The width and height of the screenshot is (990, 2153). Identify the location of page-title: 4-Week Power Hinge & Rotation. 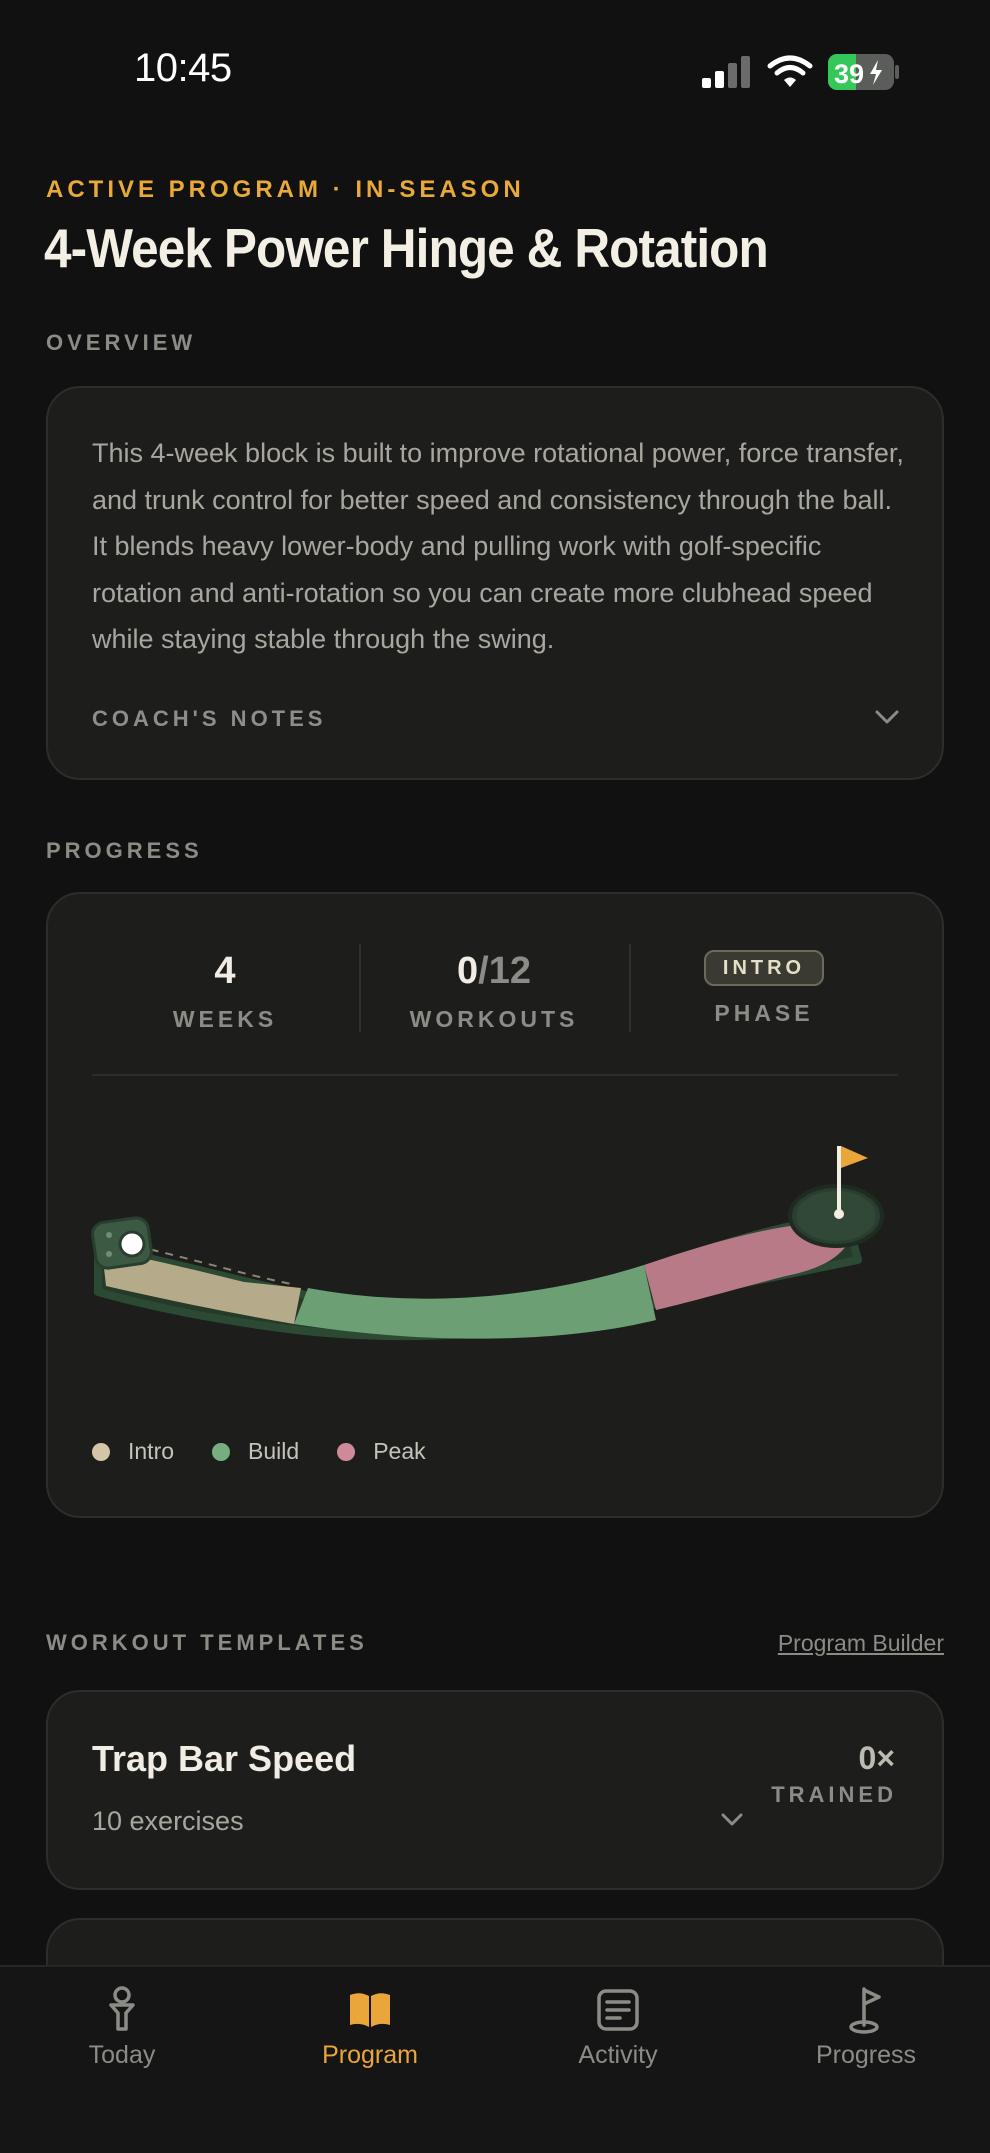
(406, 248).